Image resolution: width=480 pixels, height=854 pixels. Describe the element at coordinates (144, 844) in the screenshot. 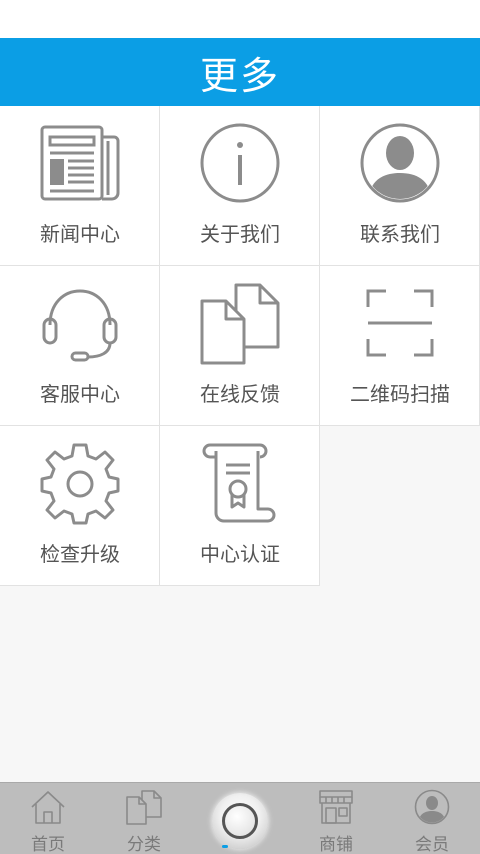

I see `tab-label: 分类` at that location.